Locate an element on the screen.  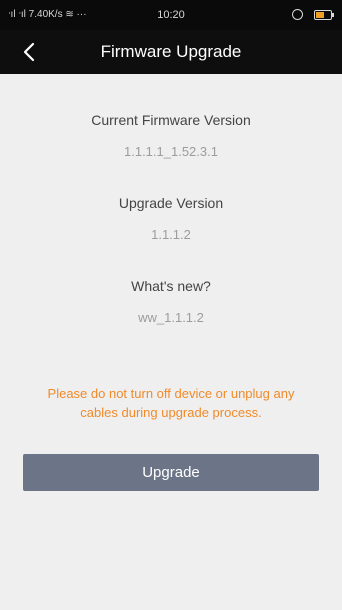
status-icons is located at coordinates (313, 15).